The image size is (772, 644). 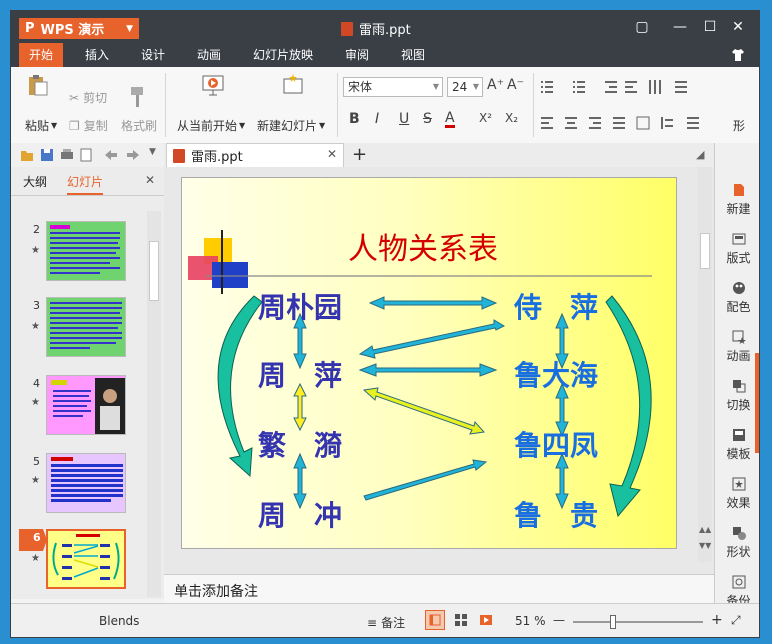 I want to click on right-animation-button: 动画, so click(x=737, y=347).